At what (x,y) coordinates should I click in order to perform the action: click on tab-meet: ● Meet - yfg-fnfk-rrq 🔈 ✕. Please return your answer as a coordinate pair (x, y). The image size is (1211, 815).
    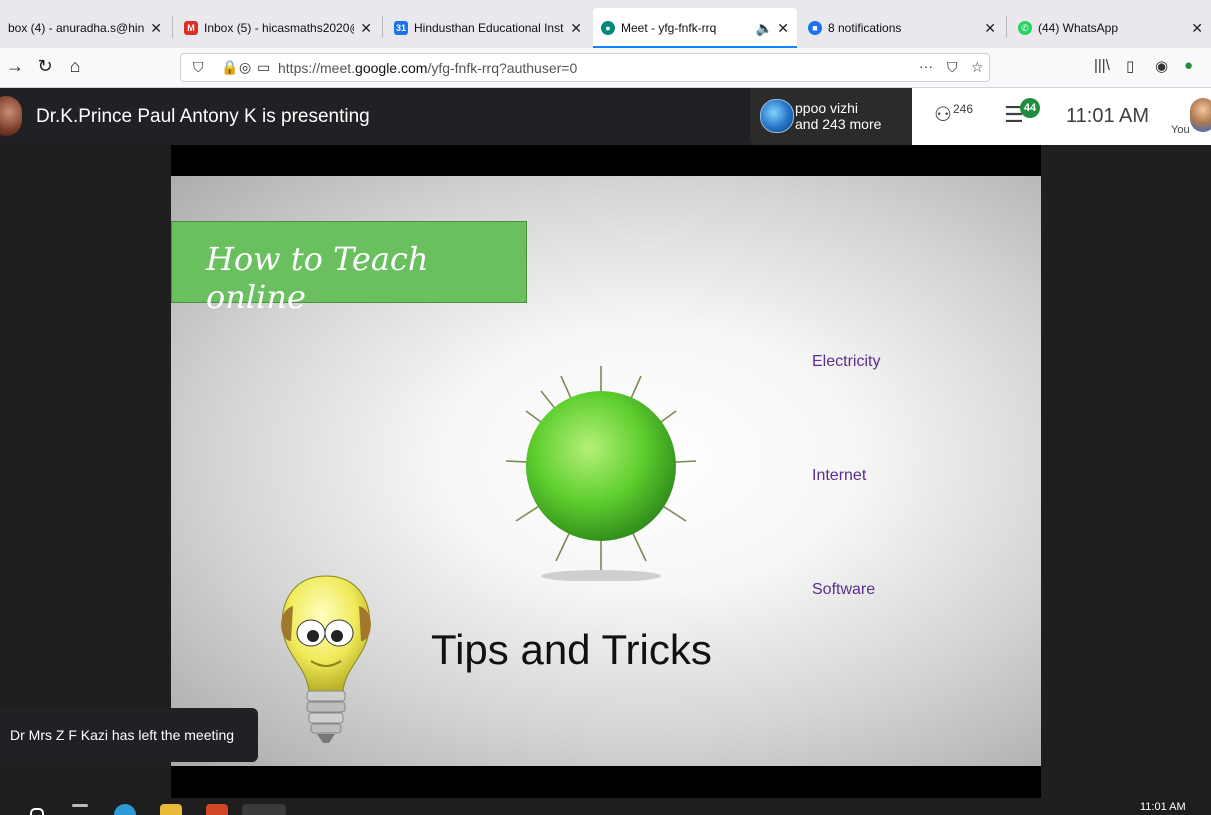
    Looking at the image, I should click on (695, 28).